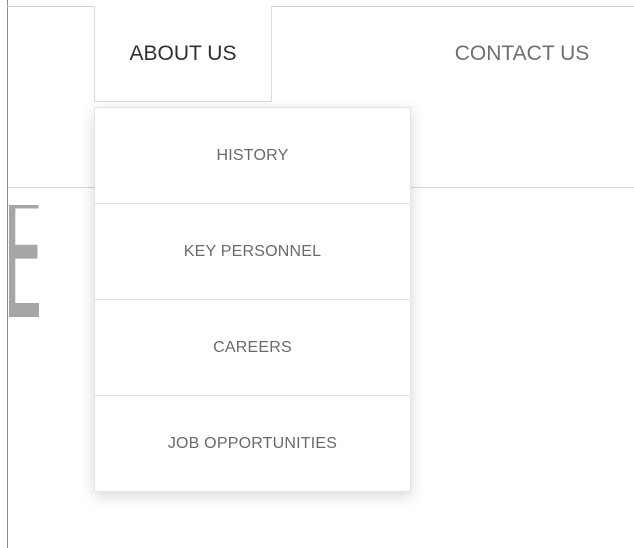 The height and width of the screenshot is (548, 634). I want to click on nav-item-contact-us: CONTACT US, so click(522, 54).